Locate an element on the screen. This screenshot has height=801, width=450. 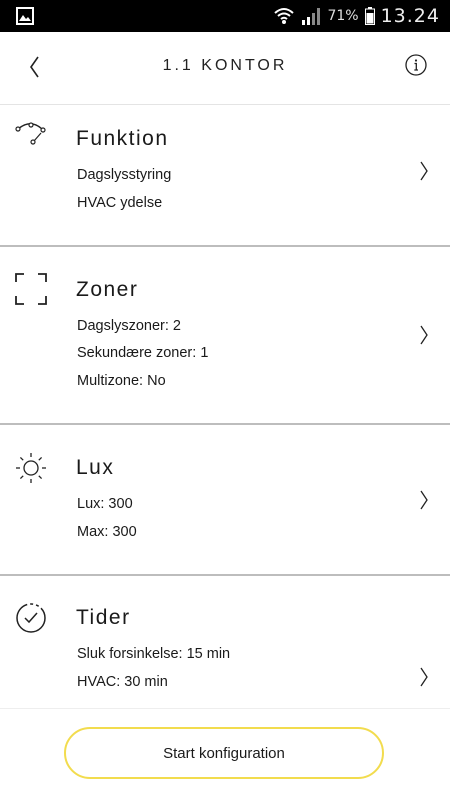
status-bar: 71% 13.24 is located at coordinates (225, 16).